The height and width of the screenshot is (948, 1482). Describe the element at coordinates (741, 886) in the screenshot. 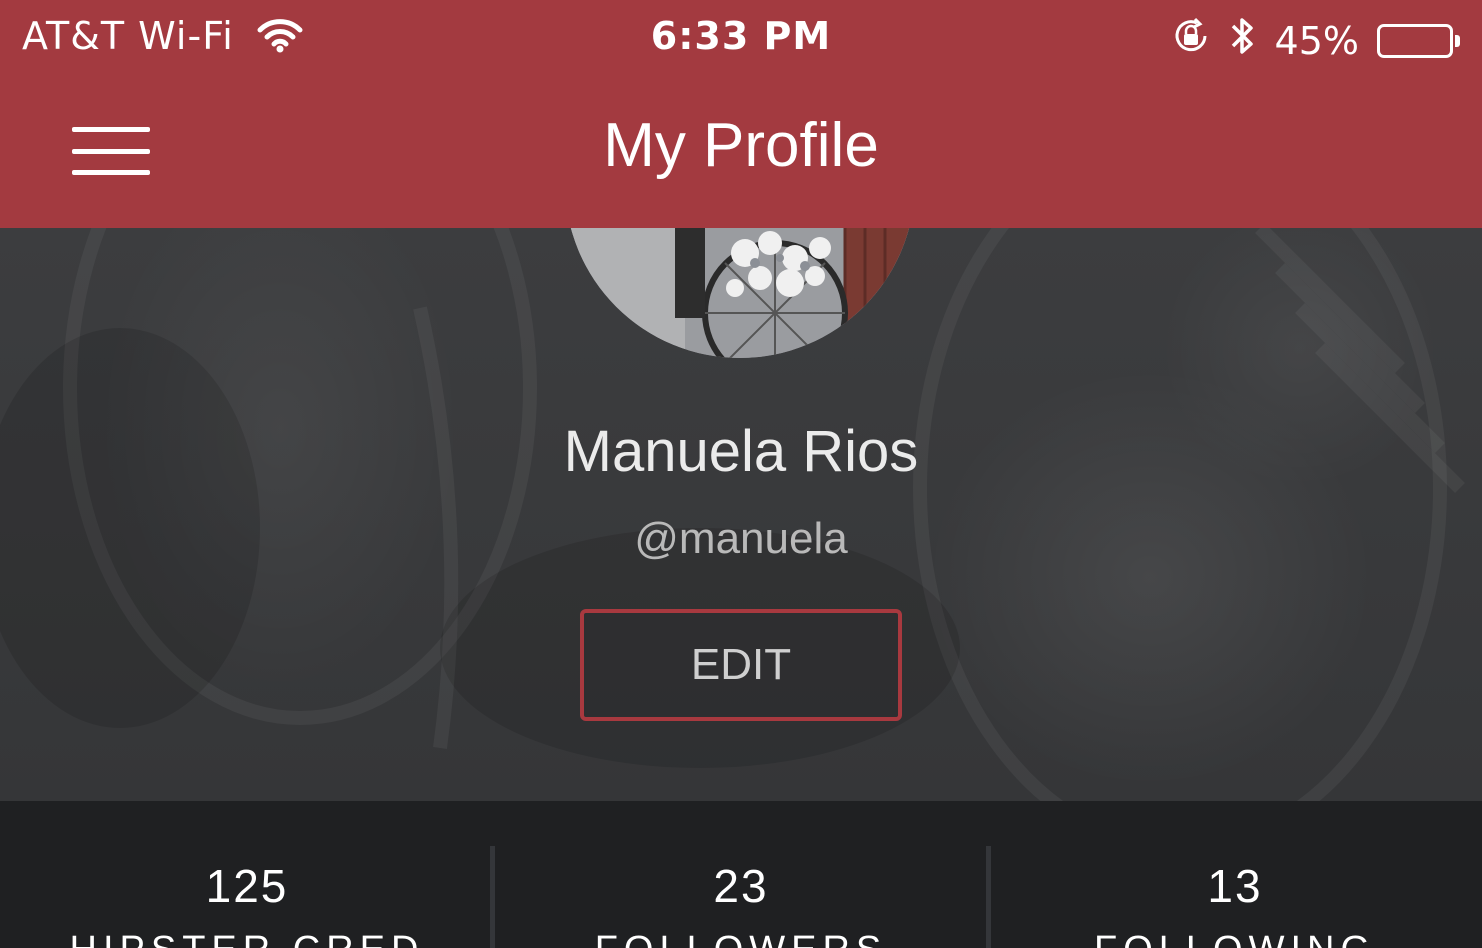

I see `stat-value: 23` at that location.